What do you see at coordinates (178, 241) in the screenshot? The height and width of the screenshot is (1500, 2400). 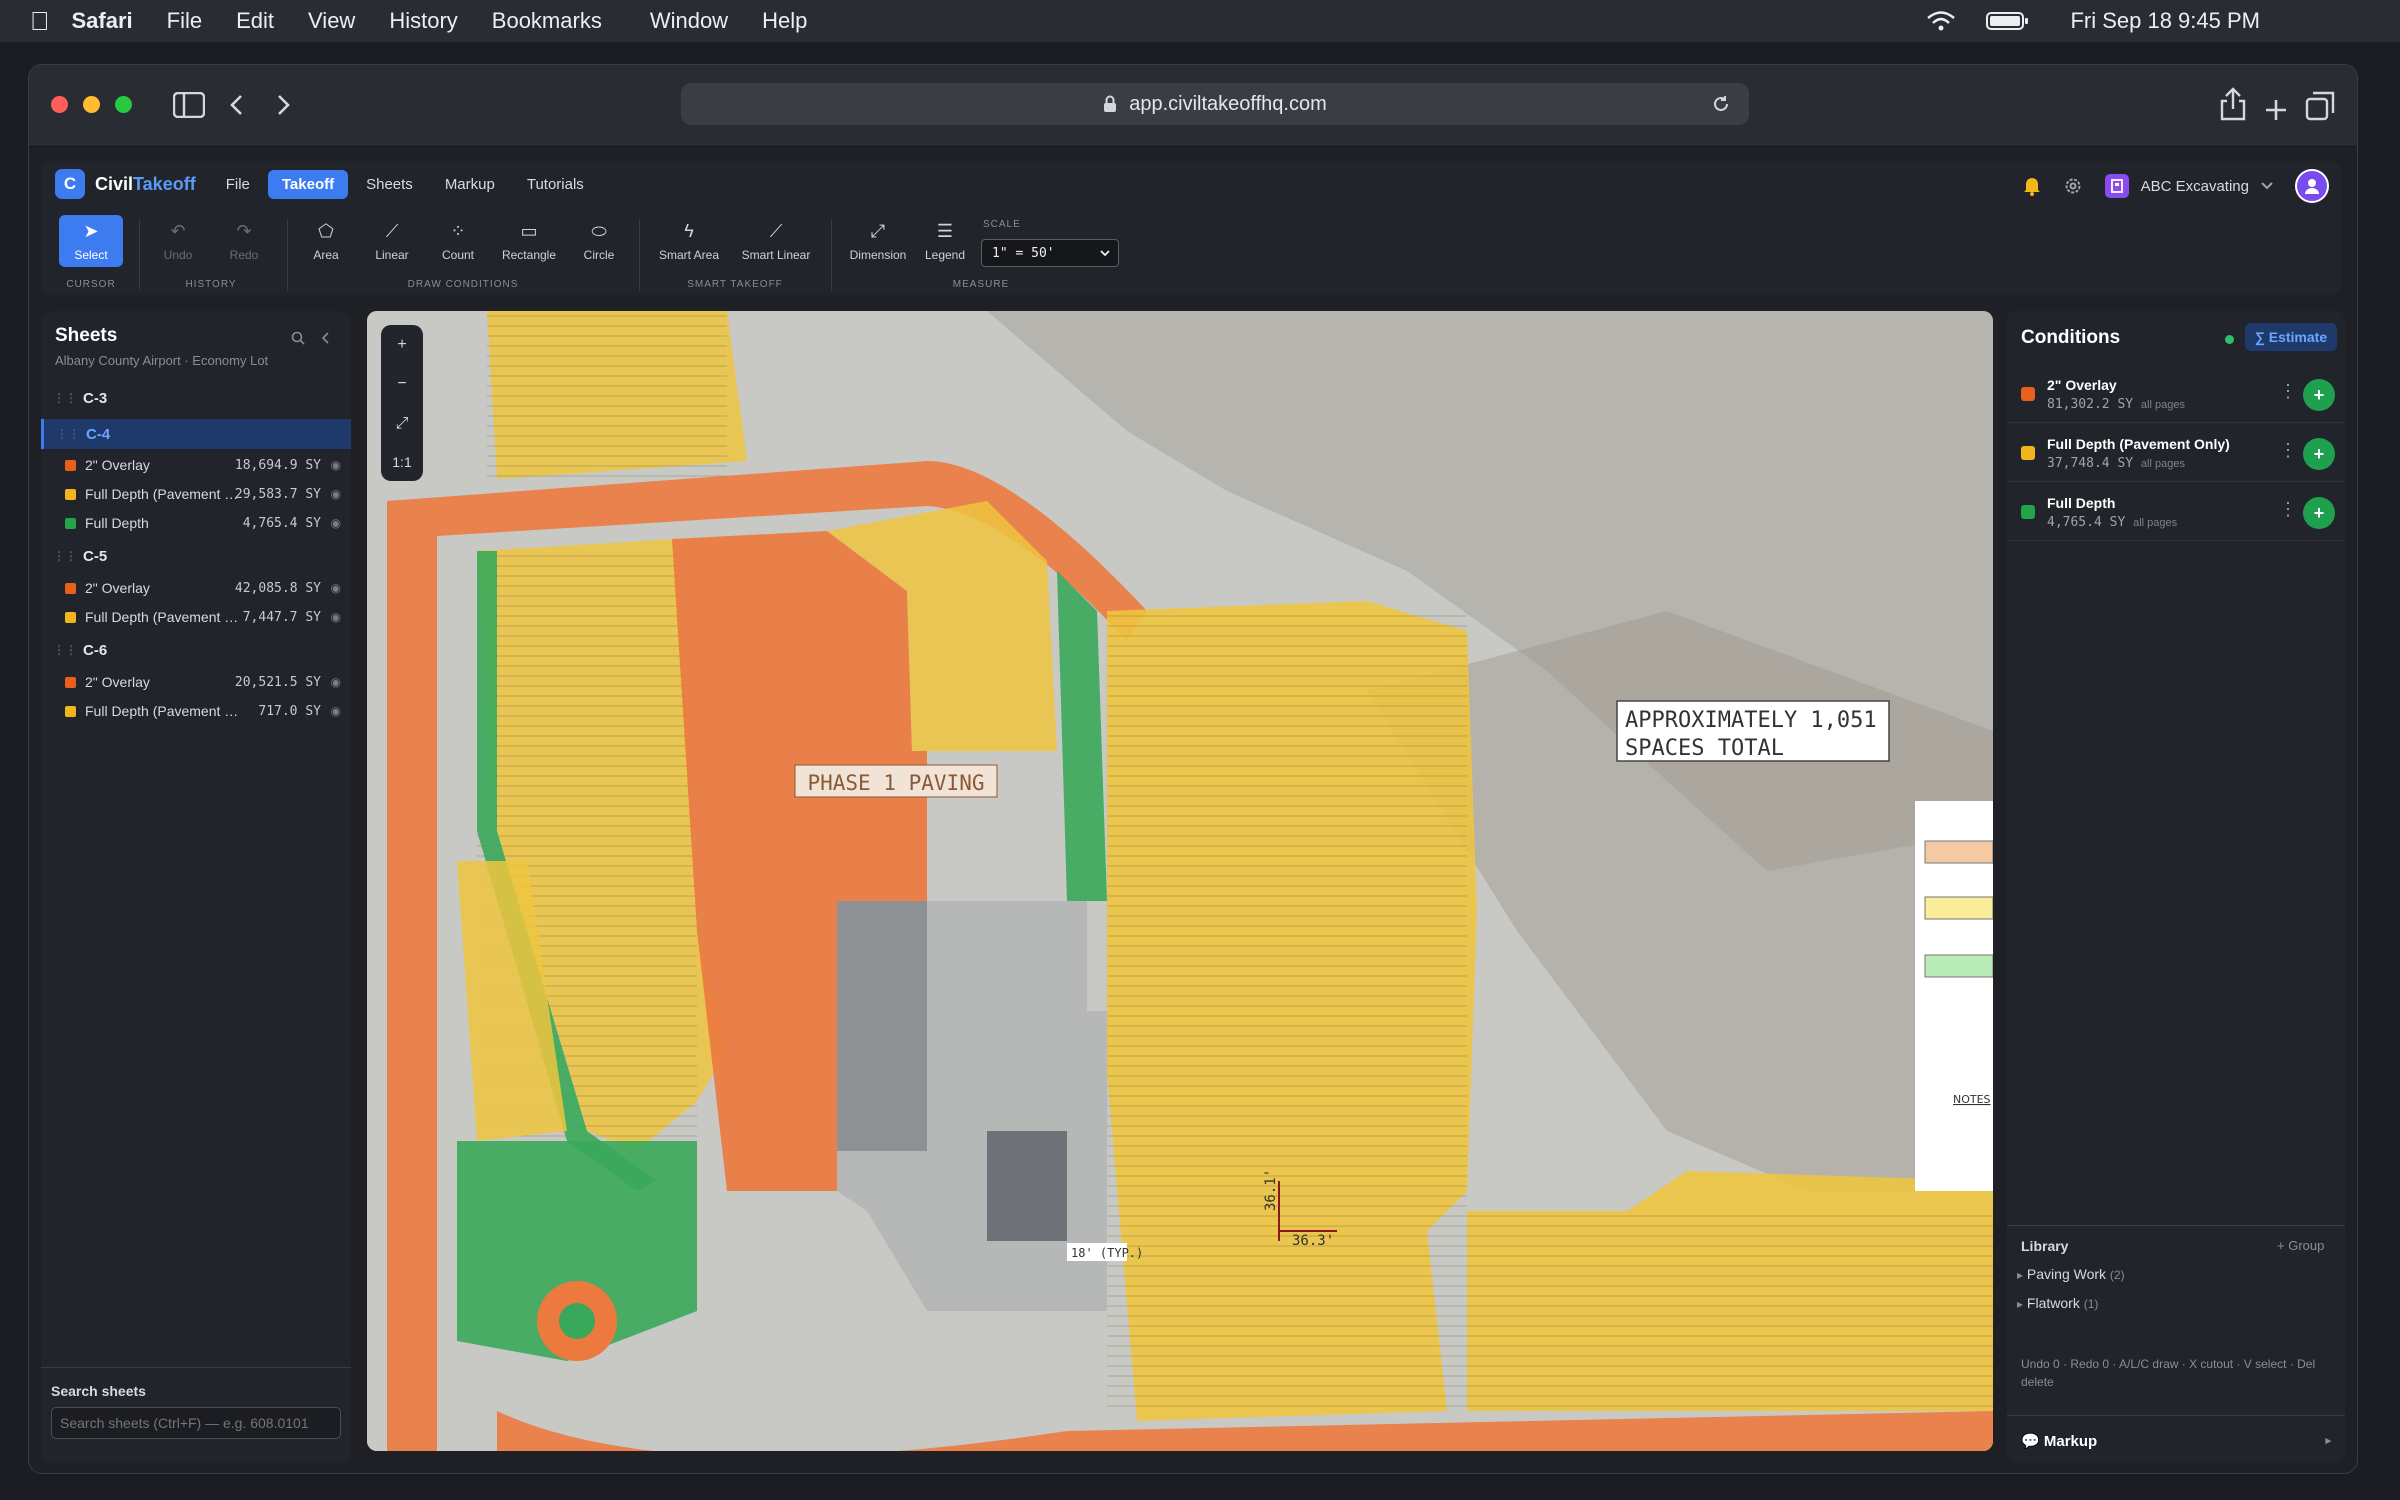 I see `undo-button: ↶ Undo` at bounding box center [178, 241].